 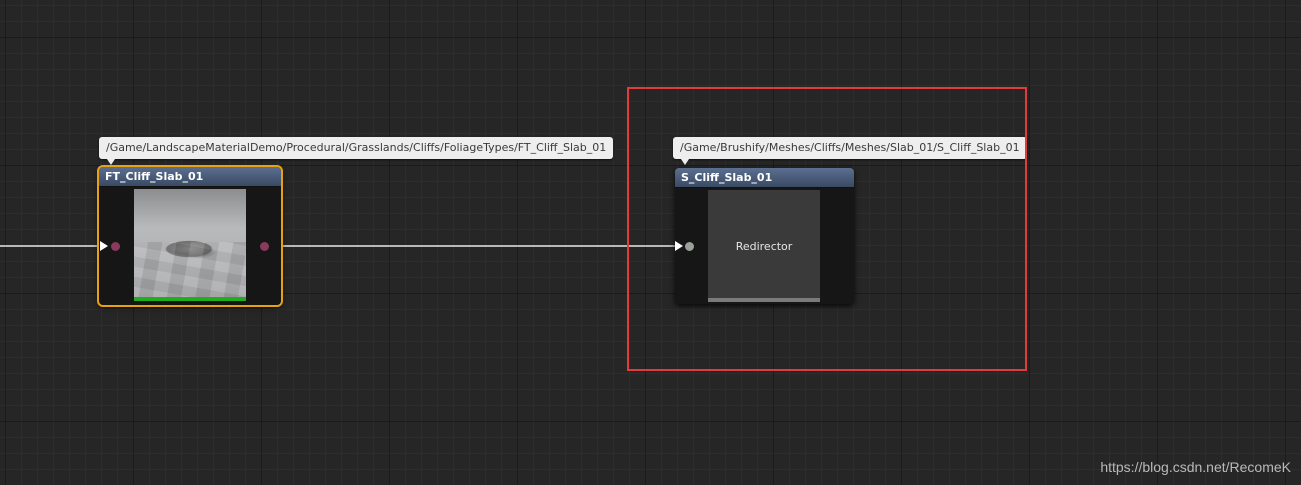 What do you see at coordinates (1195, 467) in the screenshot?
I see `watermark: https://blog.csdn.net/RecomeK` at bounding box center [1195, 467].